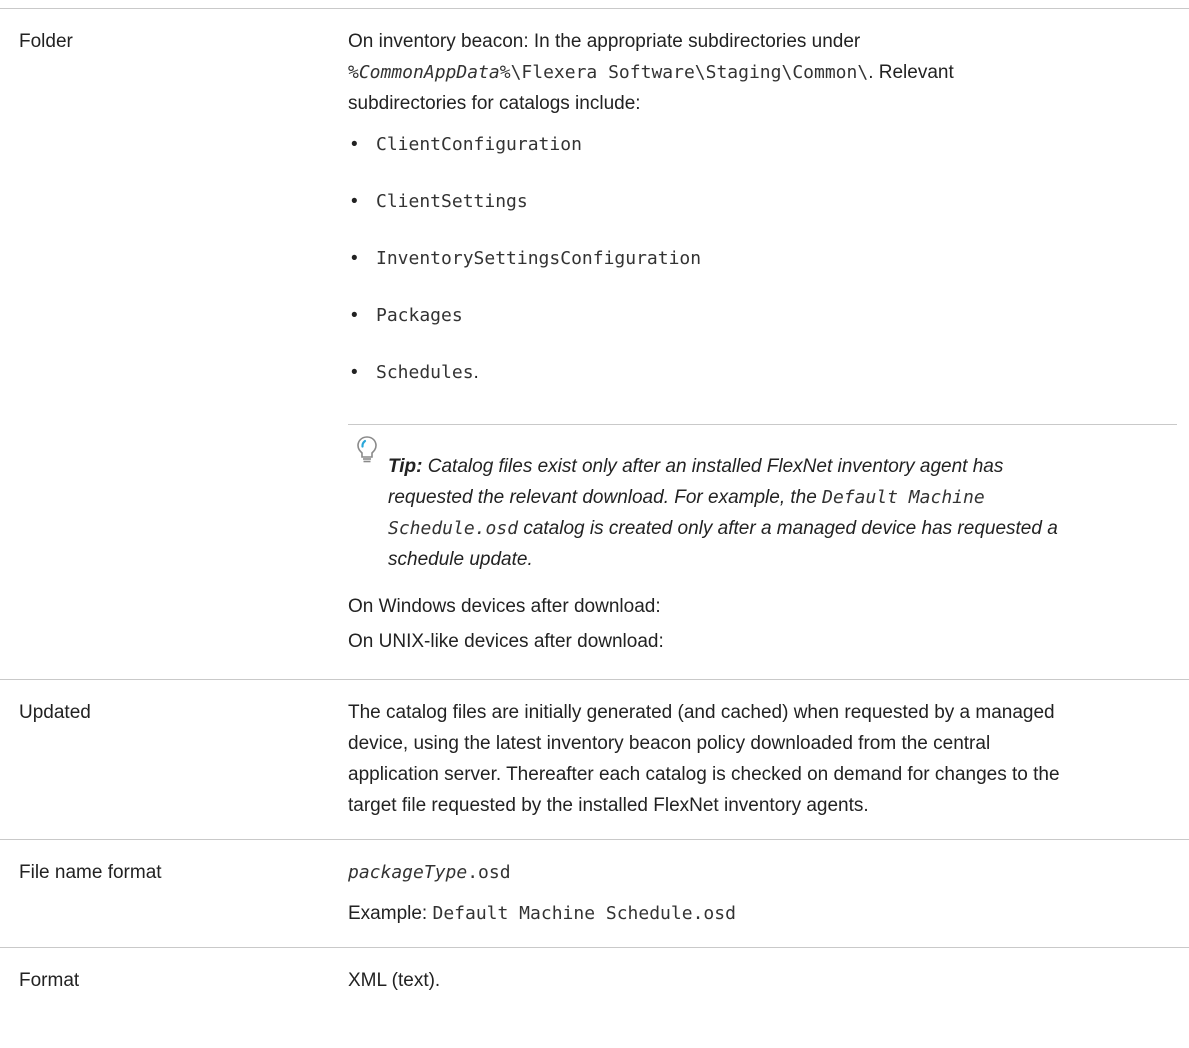  I want to click on row-format: Format XML (text)., so click(594, 981).